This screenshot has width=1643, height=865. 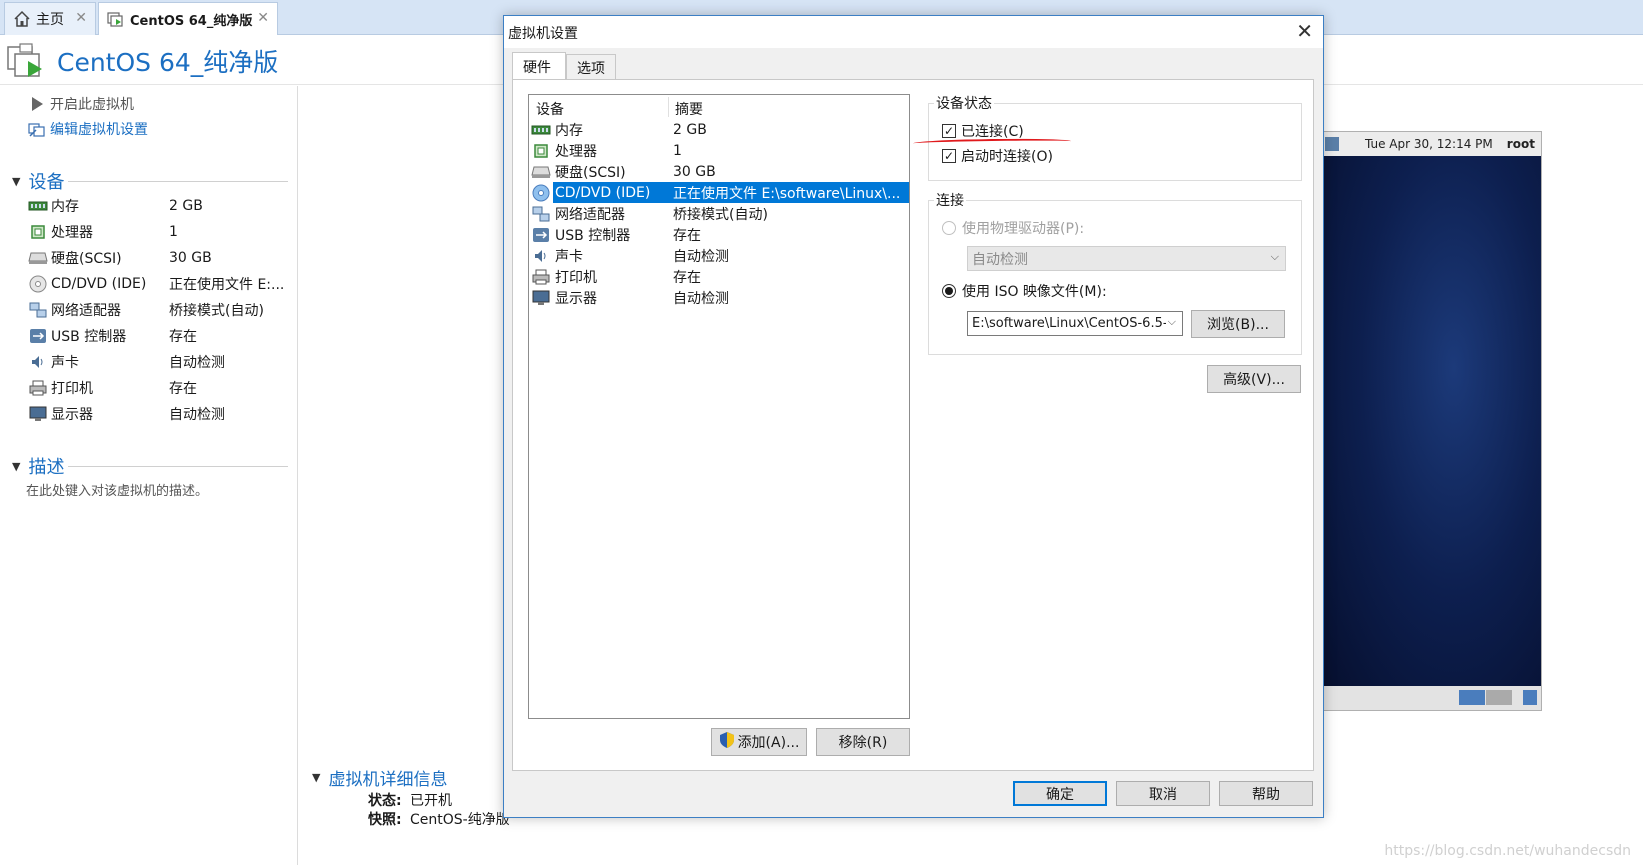 What do you see at coordinates (160, 232) in the screenshot?
I see `device-row-cpu: 处理器 1` at bounding box center [160, 232].